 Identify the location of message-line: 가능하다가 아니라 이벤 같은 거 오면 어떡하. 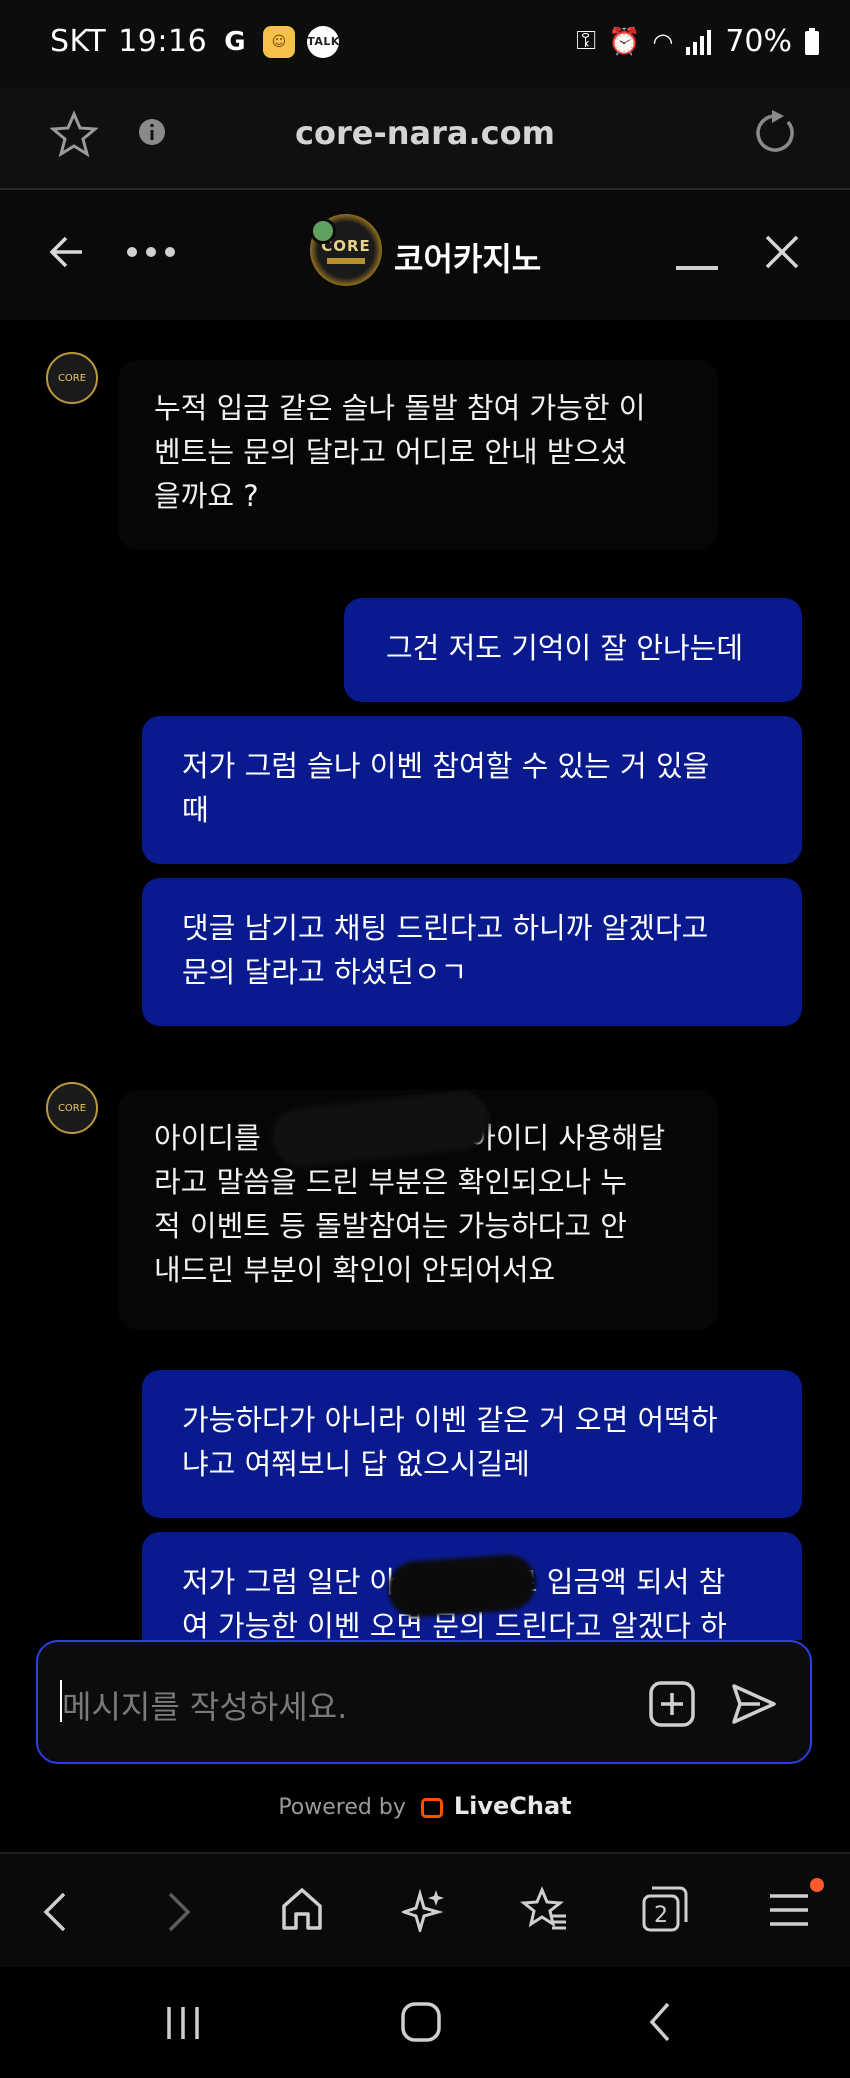
(450, 1420).